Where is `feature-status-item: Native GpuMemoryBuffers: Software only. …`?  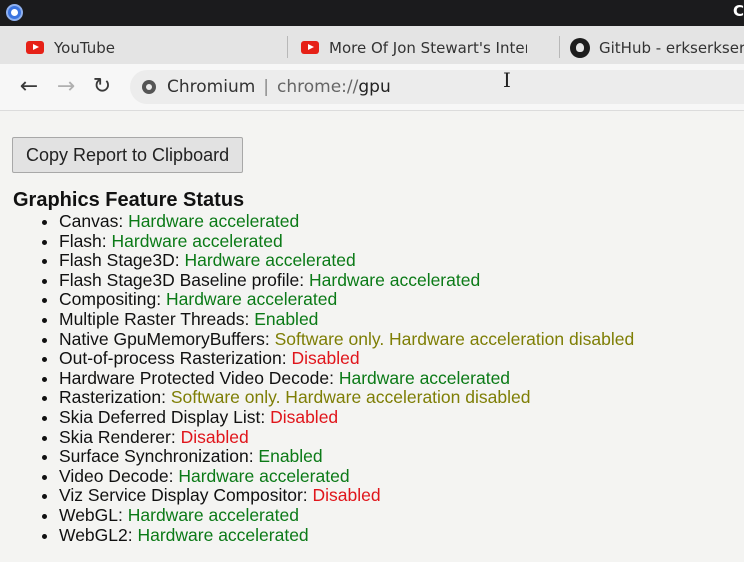
feature-status-item: Native GpuMemoryBuffers: Software only. … is located at coordinates (347, 339).